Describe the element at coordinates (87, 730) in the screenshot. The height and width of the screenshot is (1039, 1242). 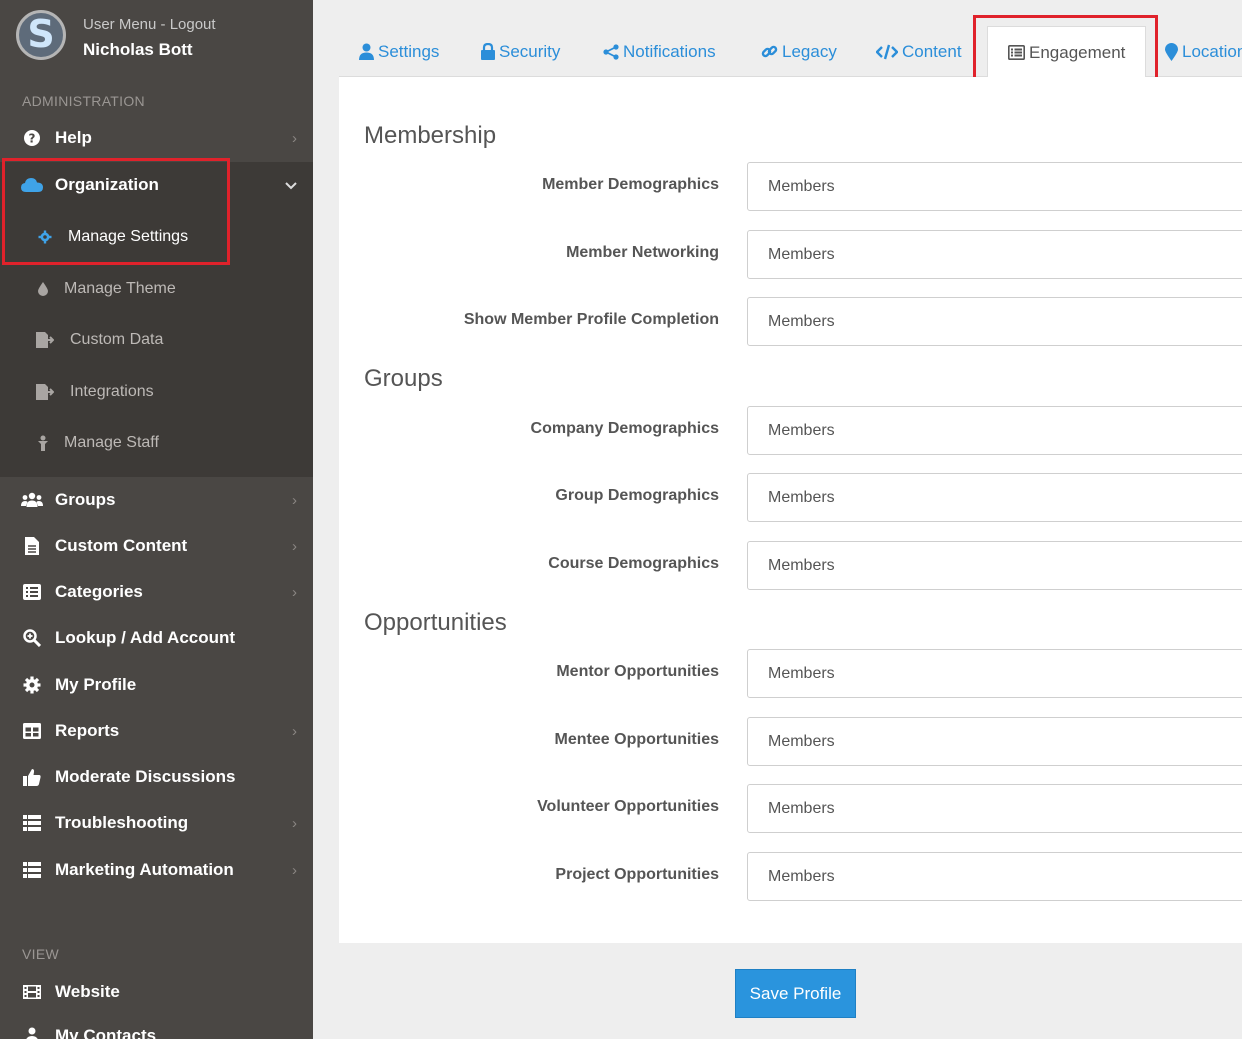
I see `sidebar-item-label: Reports` at that location.